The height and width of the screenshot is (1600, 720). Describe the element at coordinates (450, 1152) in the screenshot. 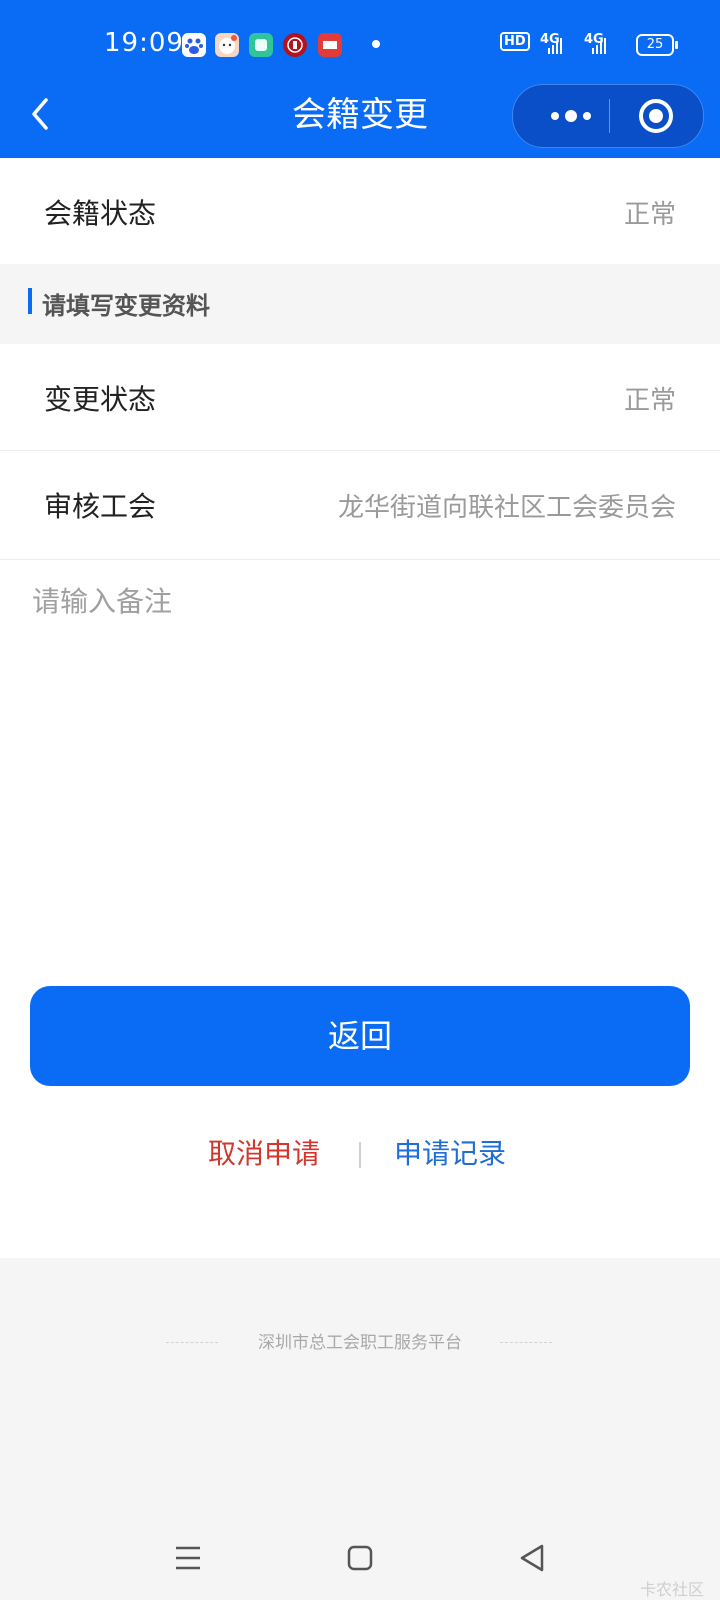

I see `application-records-link: 申请记录` at that location.